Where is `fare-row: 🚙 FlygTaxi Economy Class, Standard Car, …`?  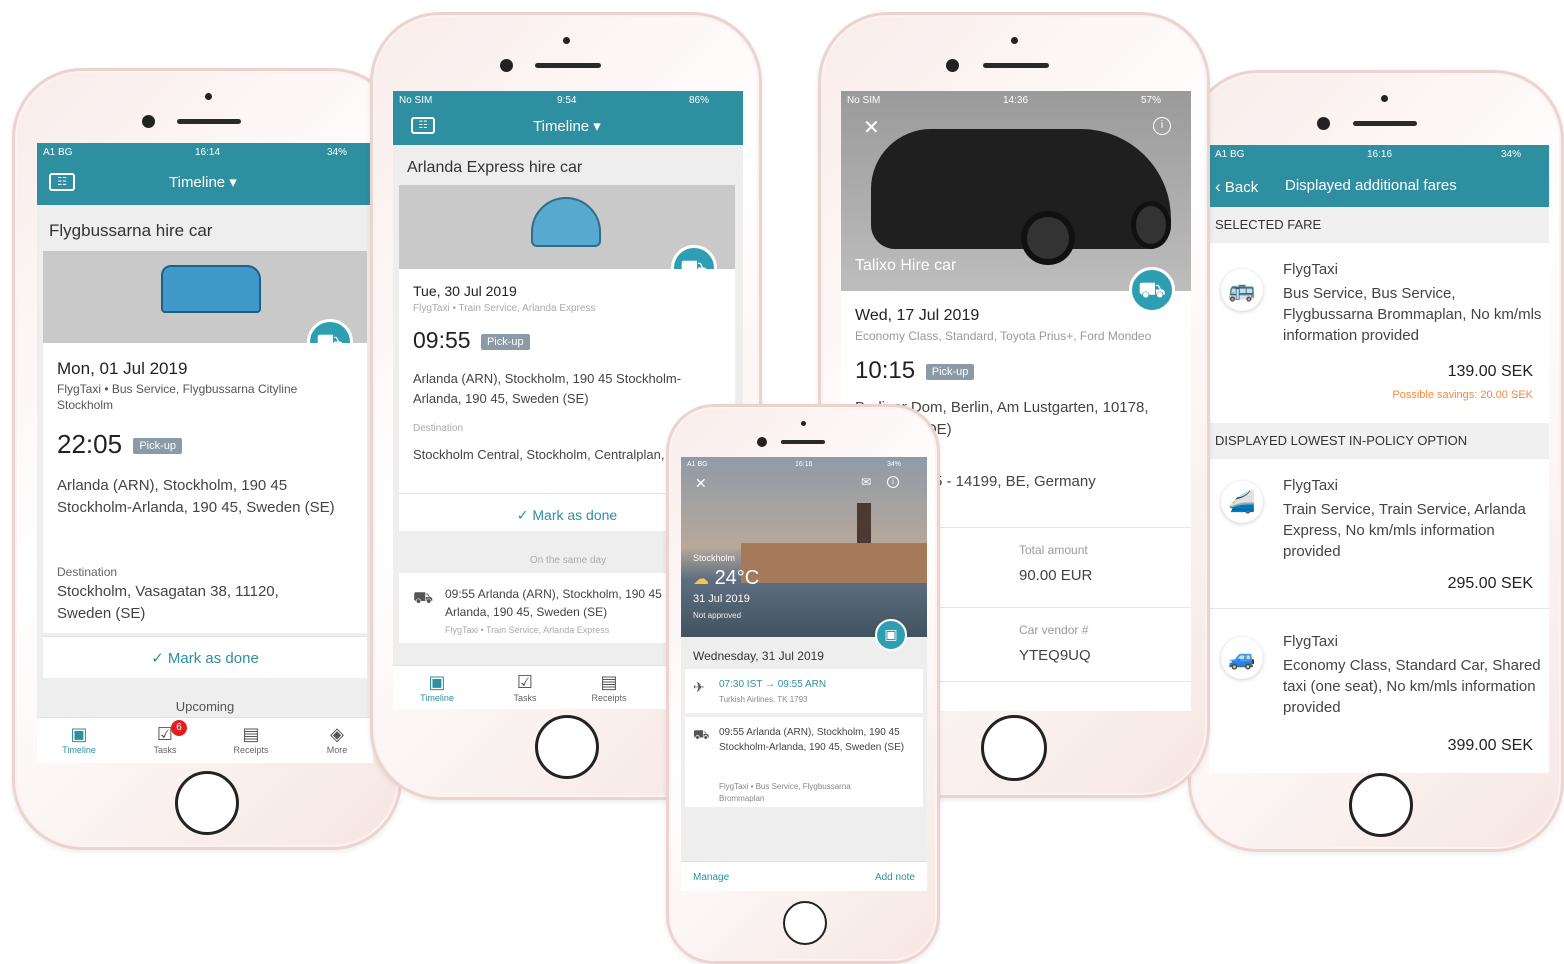 fare-row: 🚙 FlygTaxi Economy Class, Standard Car, … is located at coordinates (1379, 694).